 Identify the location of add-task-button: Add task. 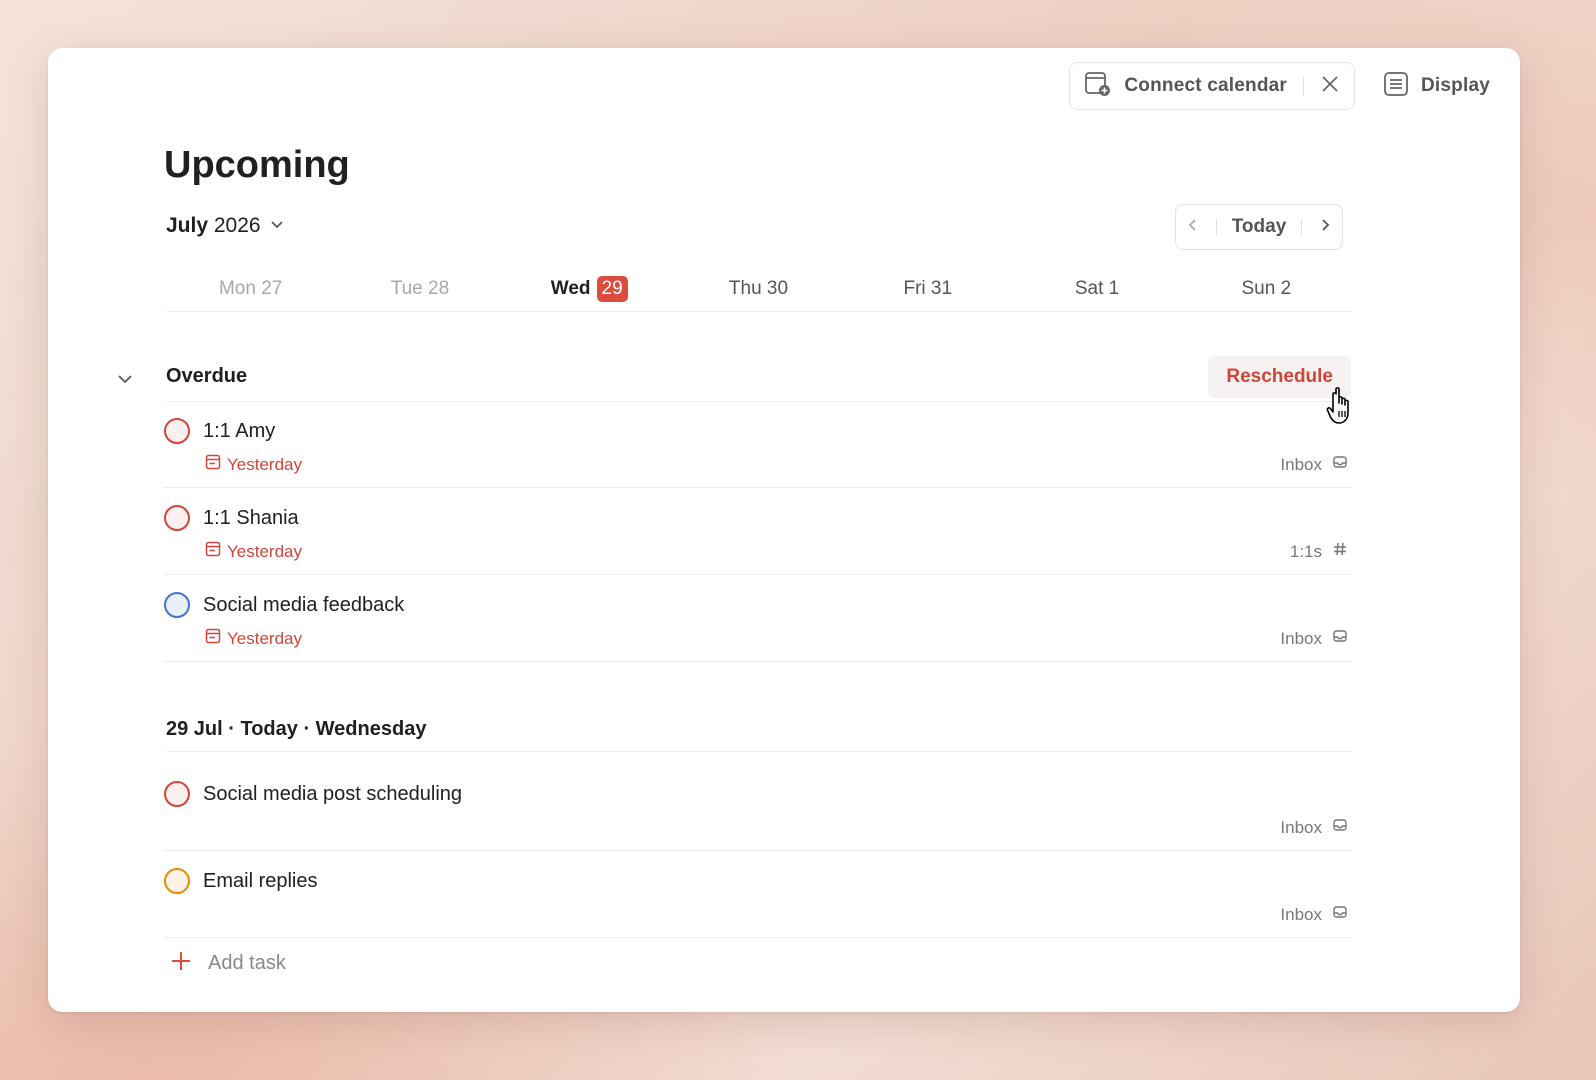
(228, 963).